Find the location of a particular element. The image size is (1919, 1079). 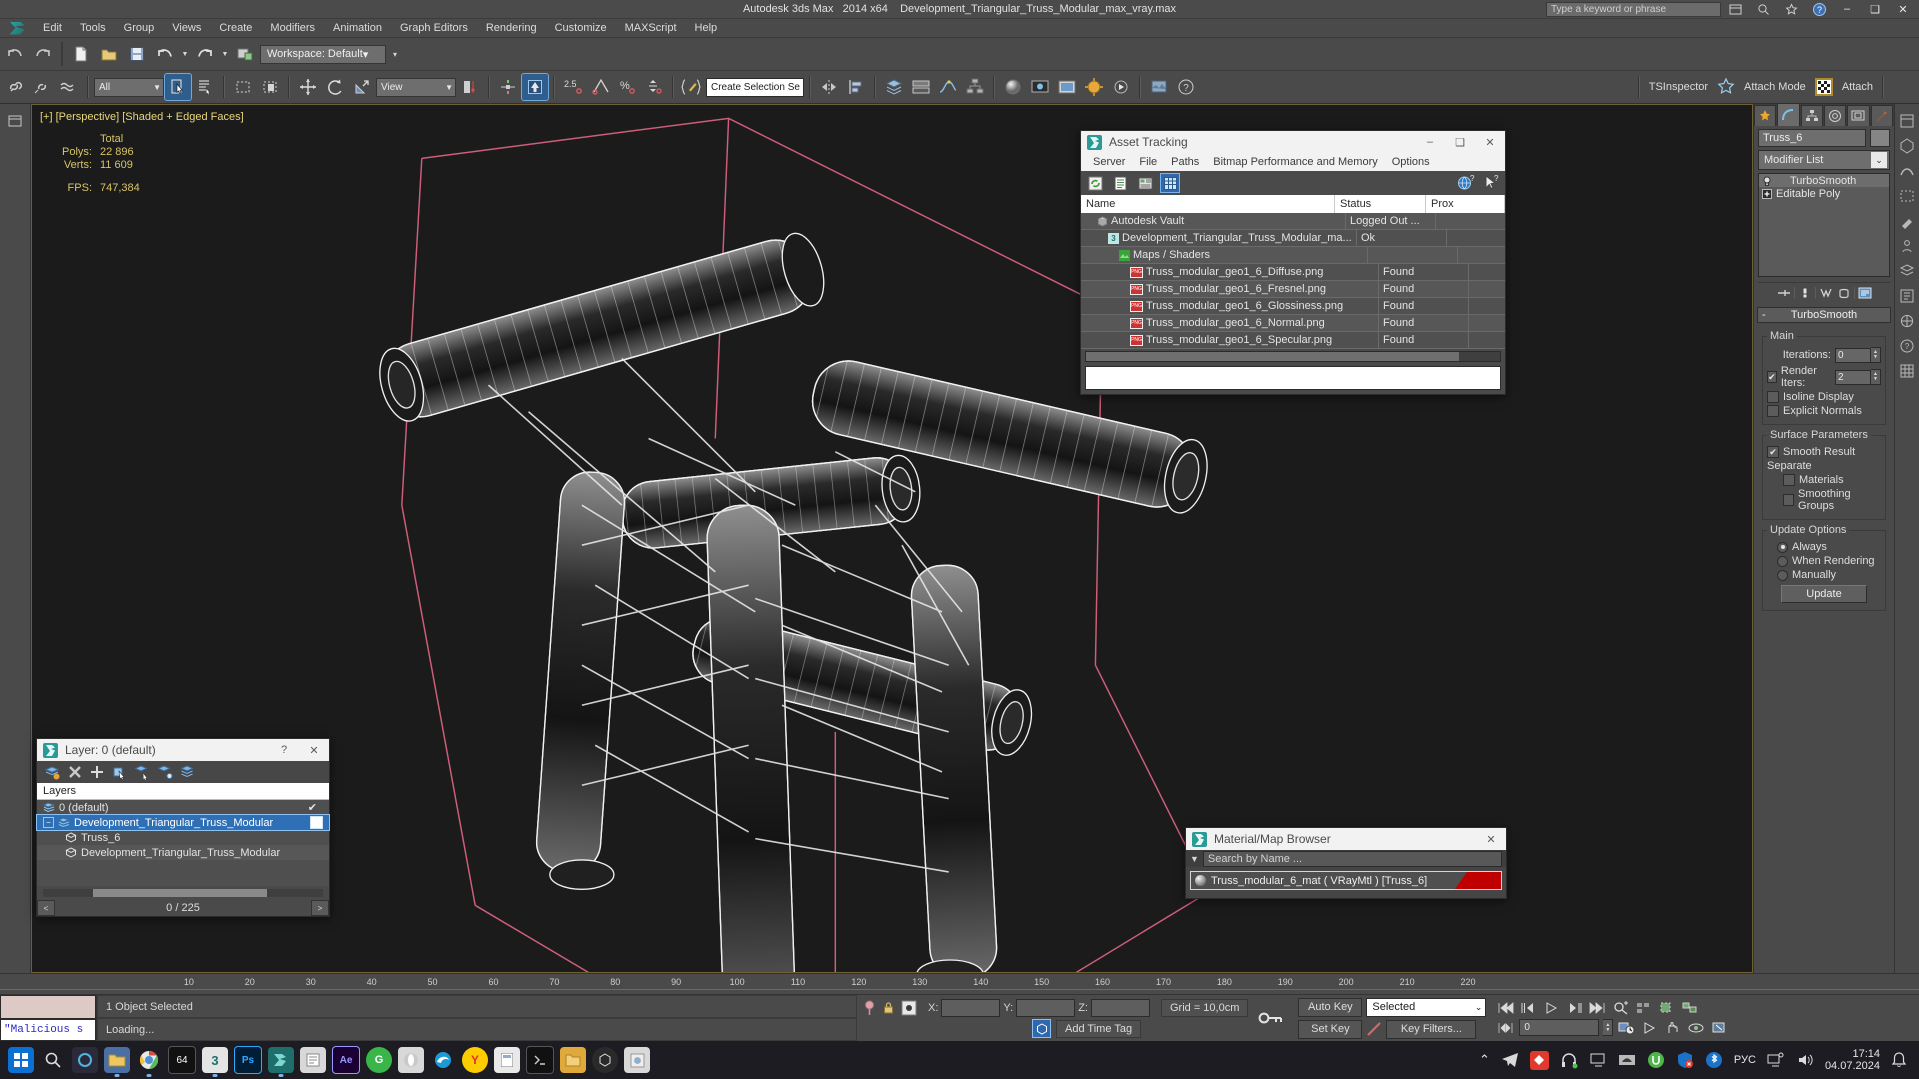

zoom-extents-all-icon is located at coordinates (1689, 1008).